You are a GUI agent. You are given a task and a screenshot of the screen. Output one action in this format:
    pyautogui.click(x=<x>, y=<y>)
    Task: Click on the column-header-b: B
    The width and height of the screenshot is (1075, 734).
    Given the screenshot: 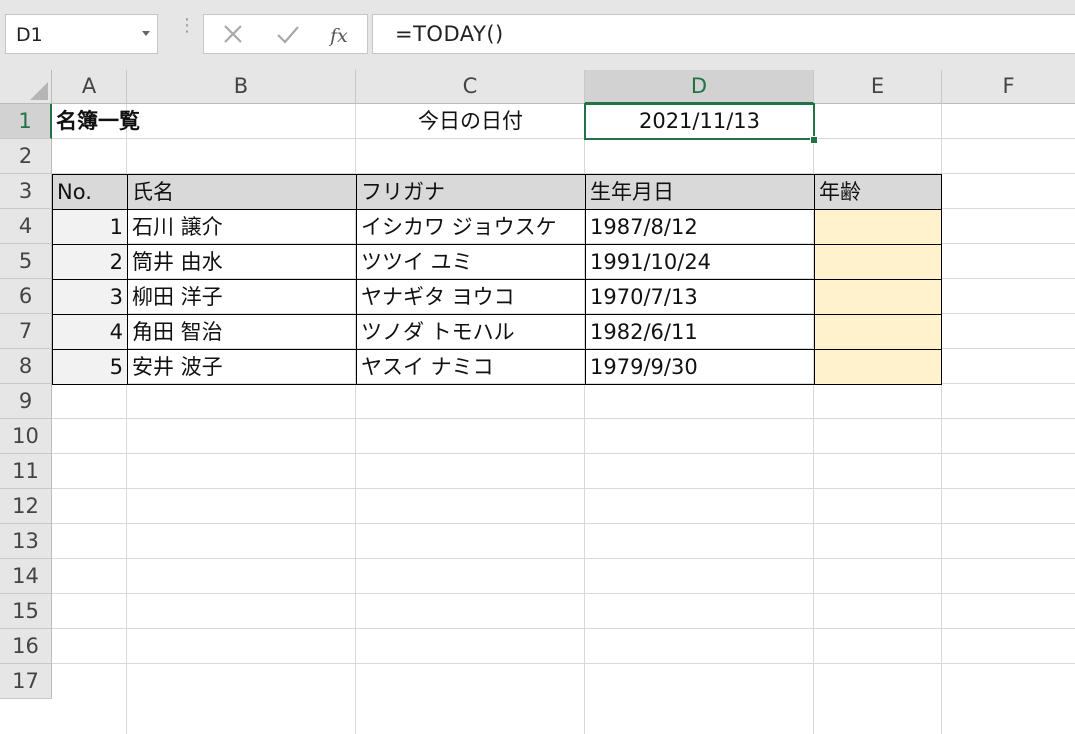 What is the action you would take?
    pyautogui.click(x=241, y=87)
    